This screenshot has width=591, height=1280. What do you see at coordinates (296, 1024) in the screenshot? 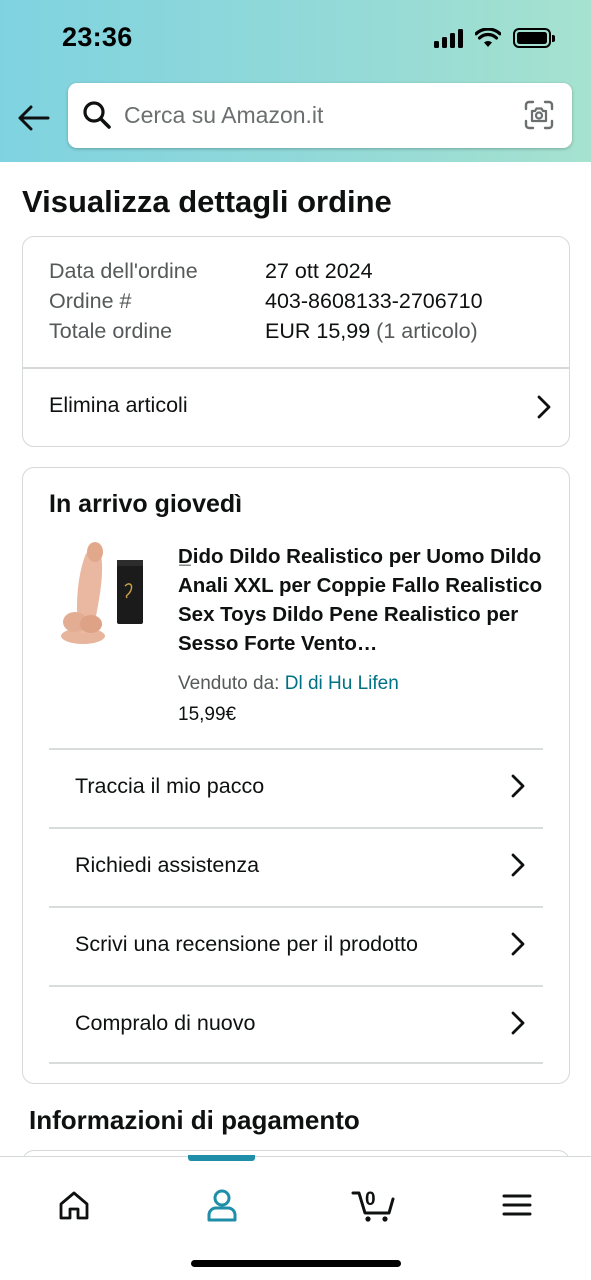
I see `buy-again-button: Compralo di nuovo` at bounding box center [296, 1024].